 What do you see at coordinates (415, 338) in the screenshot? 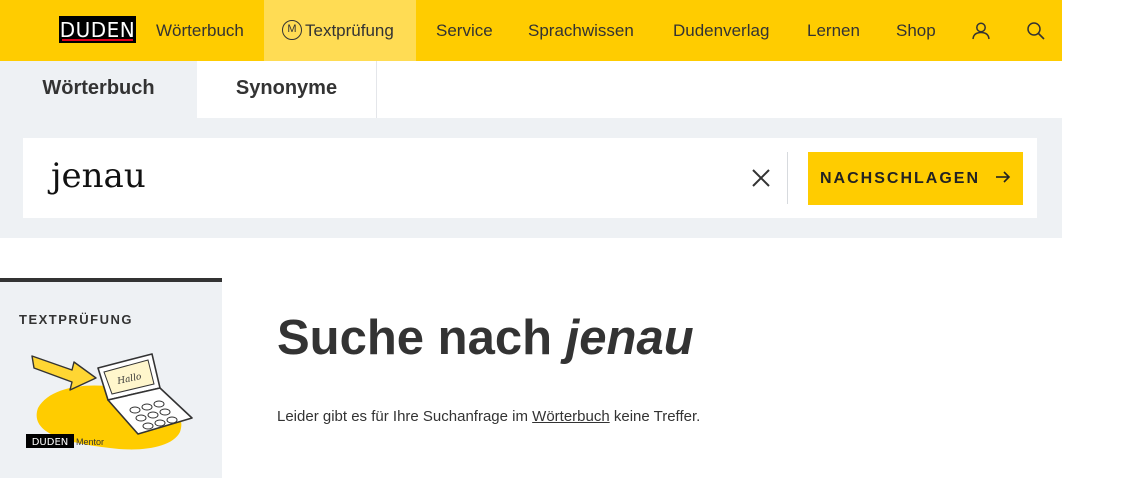
I see `result-heading-prefix: Suche nach` at bounding box center [415, 338].